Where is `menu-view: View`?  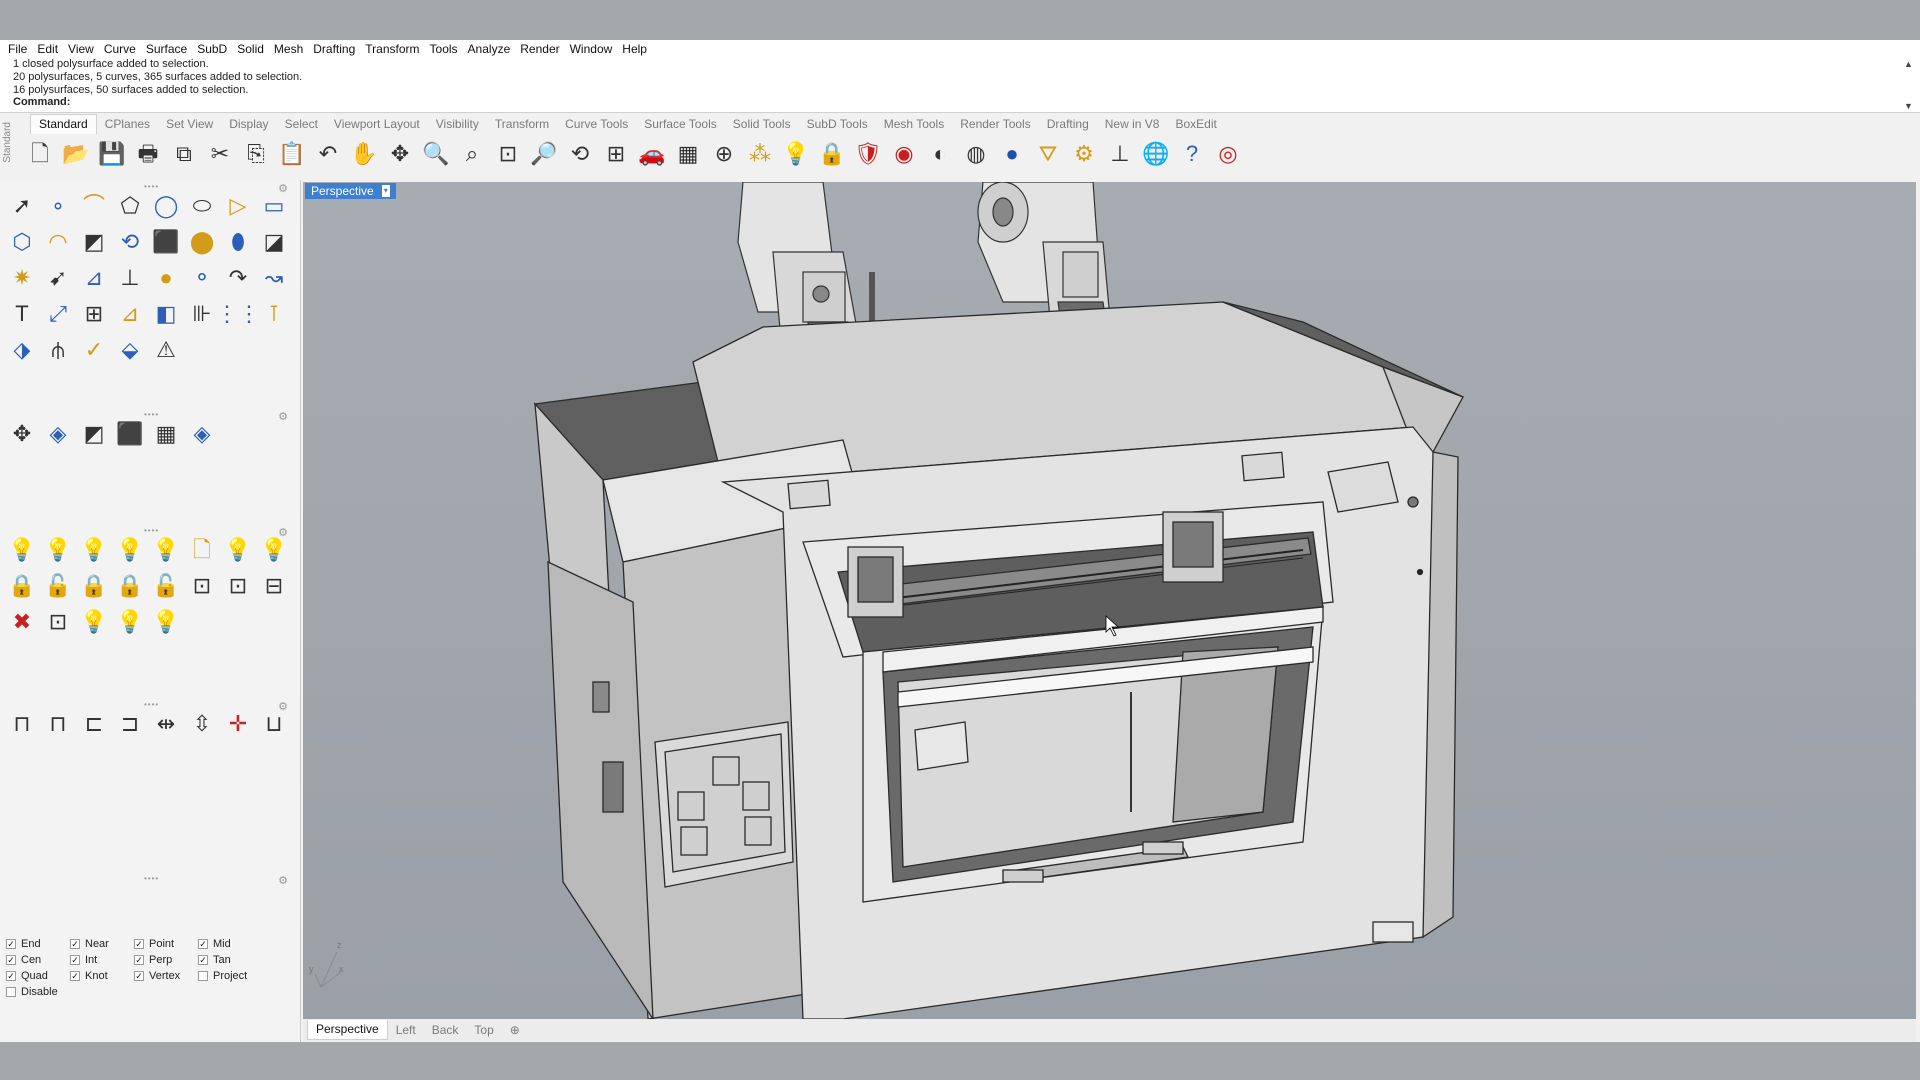
menu-view: View is located at coordinates (84, 49).